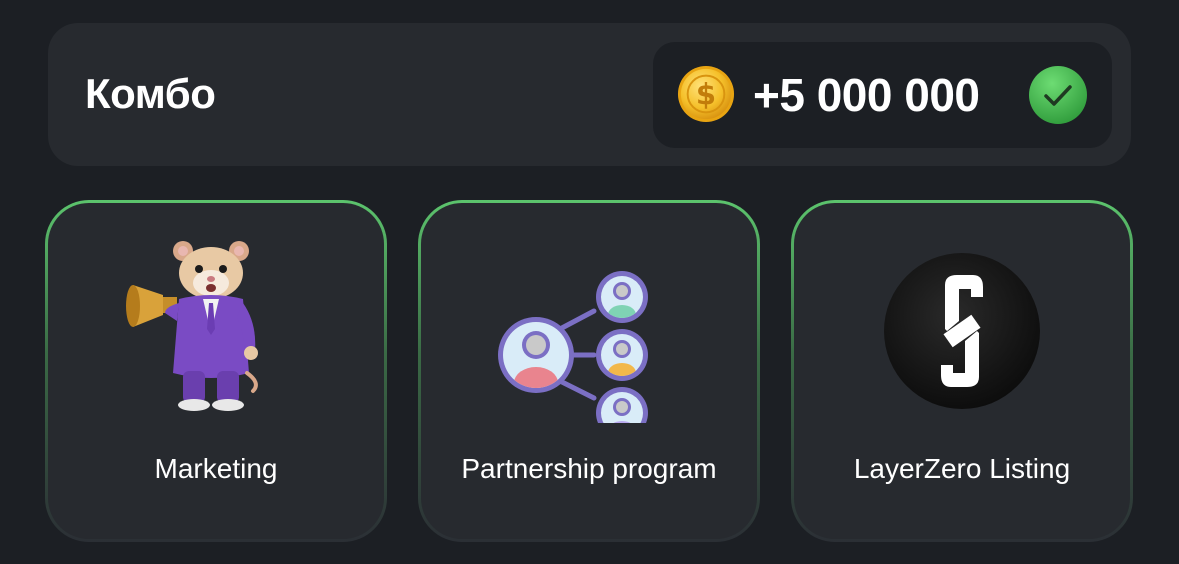  I want to click on combo-title: Комбо, so click(150, 93).